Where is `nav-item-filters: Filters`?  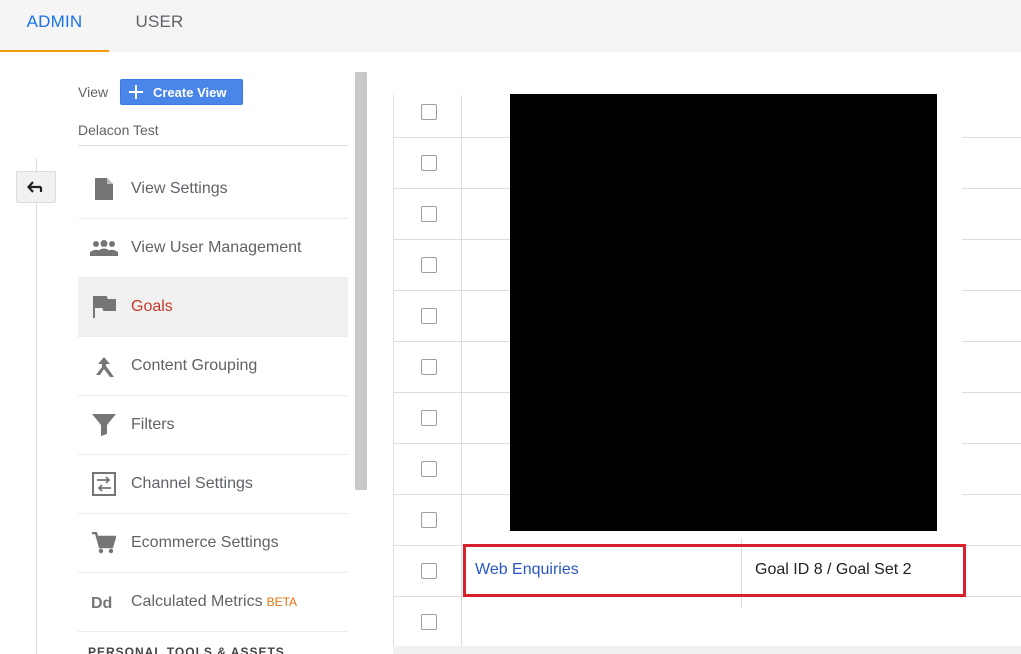 nav-item-filters: Filters is located at coordinates (213, 425).